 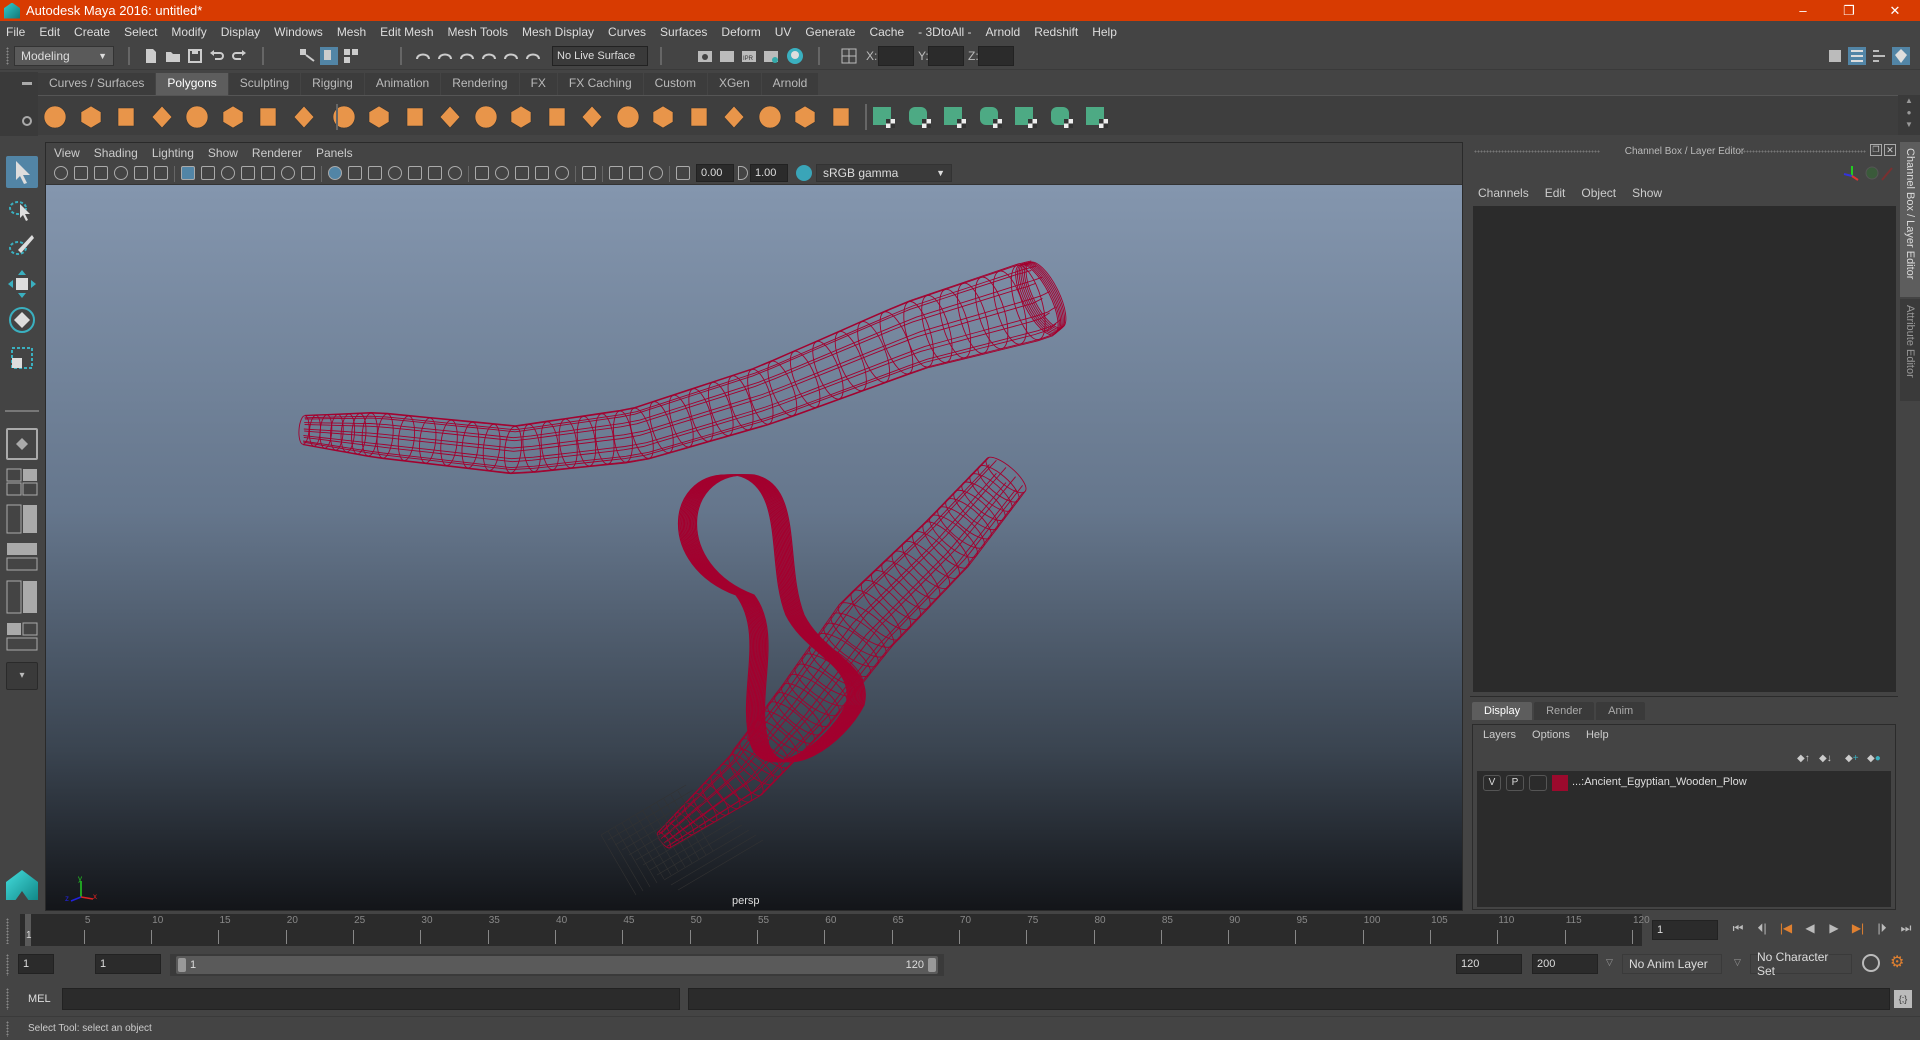 I want to click on viewport-menu-renderer: Renderer, so click(x=277, y=153).